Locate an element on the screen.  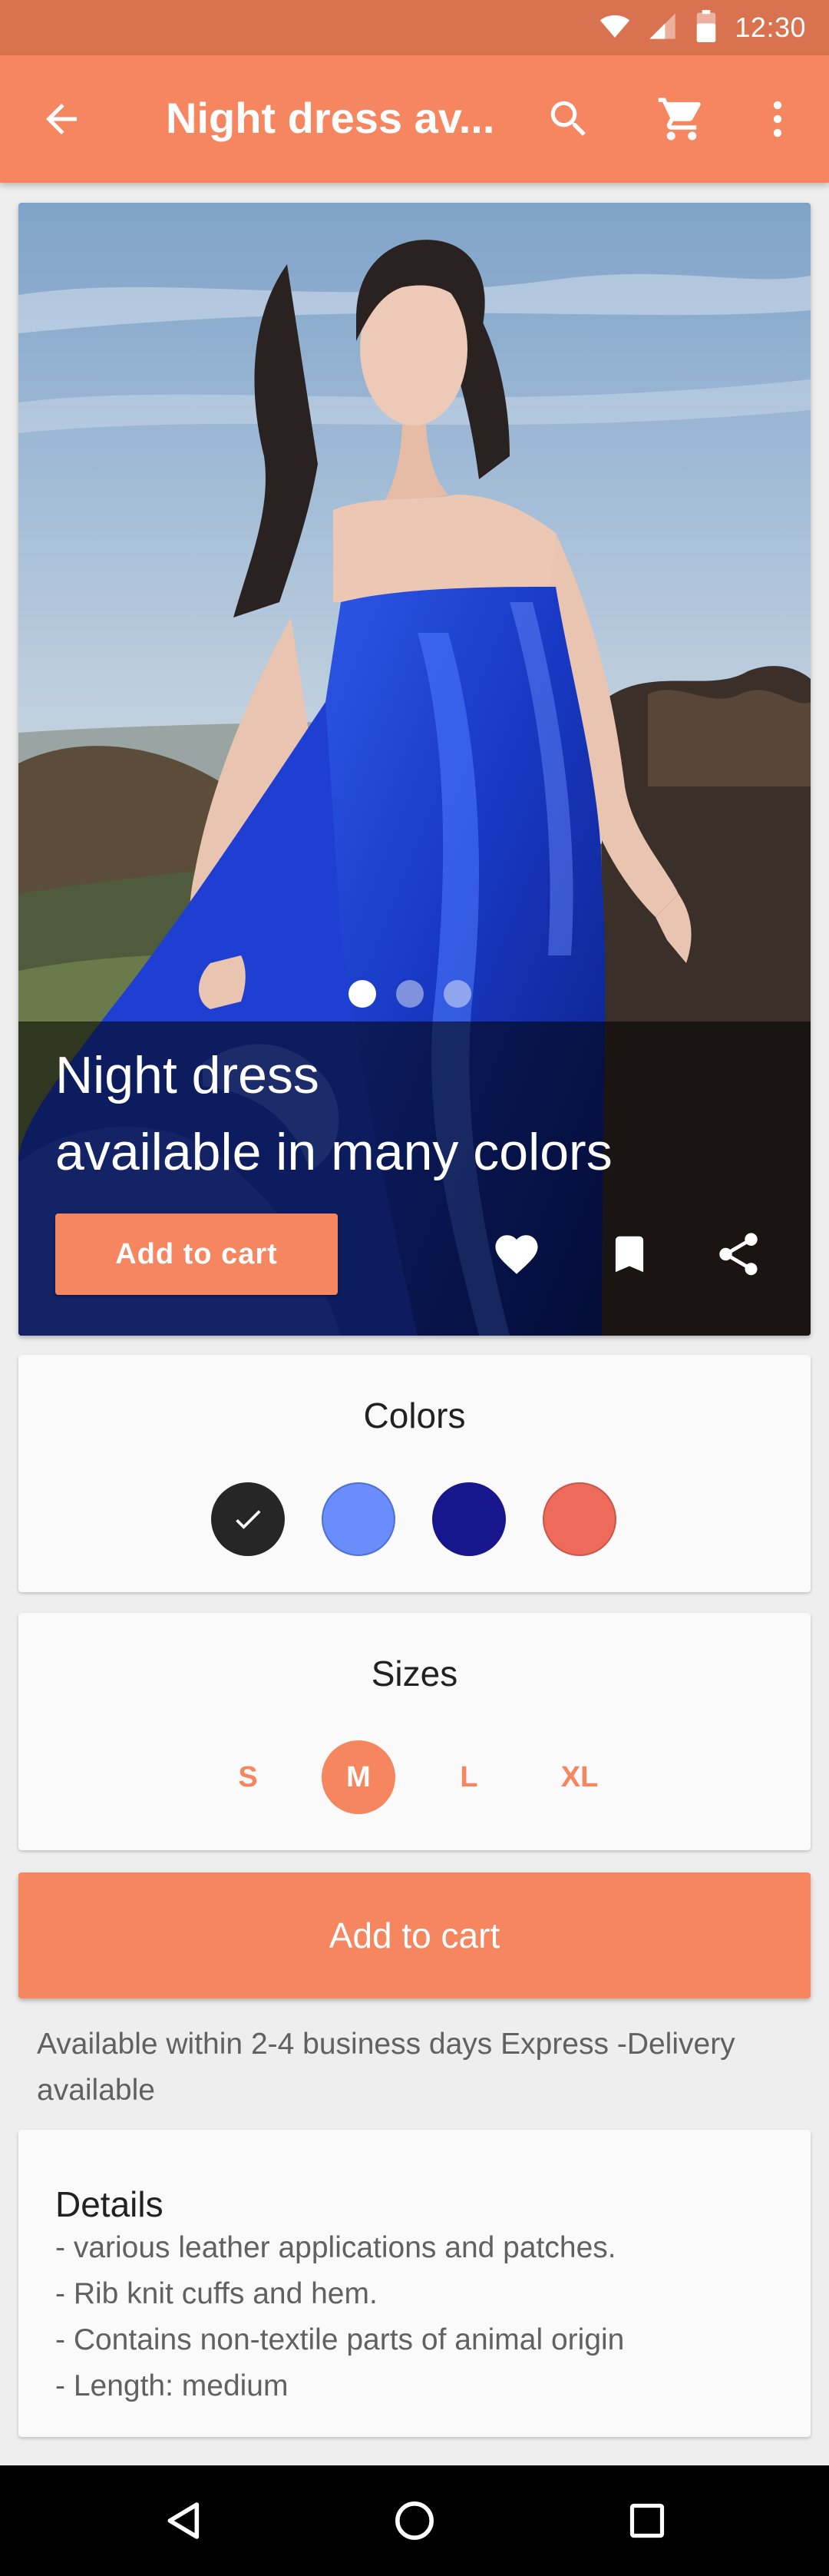
color-swatch-coral is located at coordinates (579, 1519).